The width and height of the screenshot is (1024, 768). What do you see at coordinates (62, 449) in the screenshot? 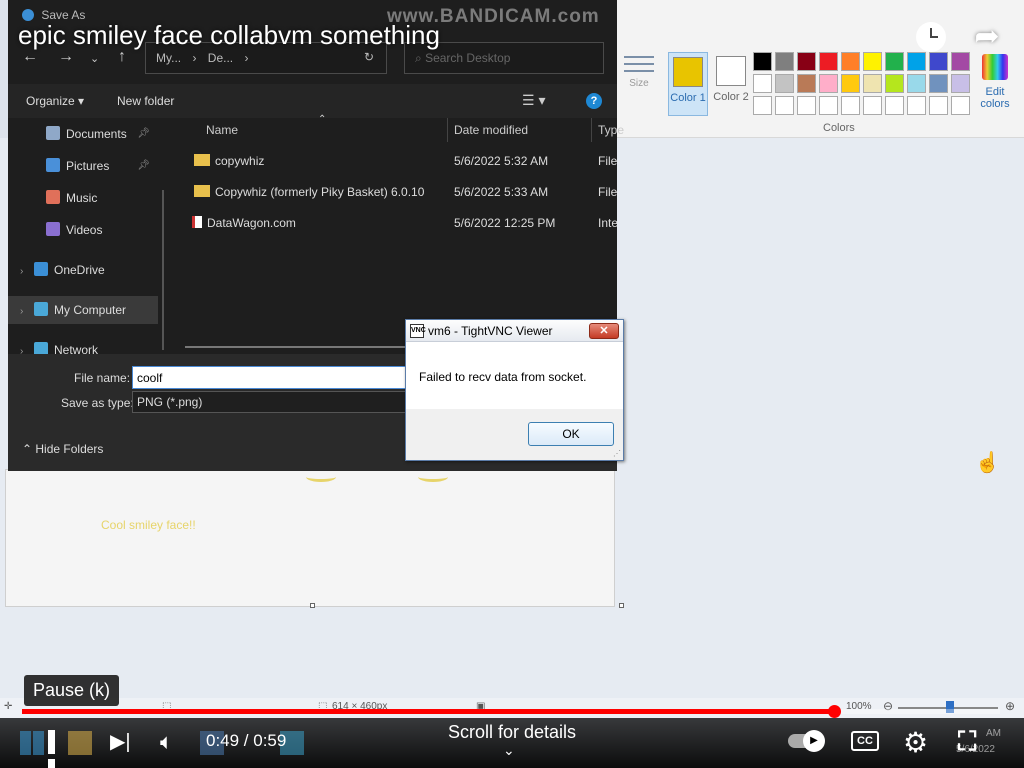
I see `hide-folders-button: ⌃ Hide Folders` at bounding box center [62, 449].